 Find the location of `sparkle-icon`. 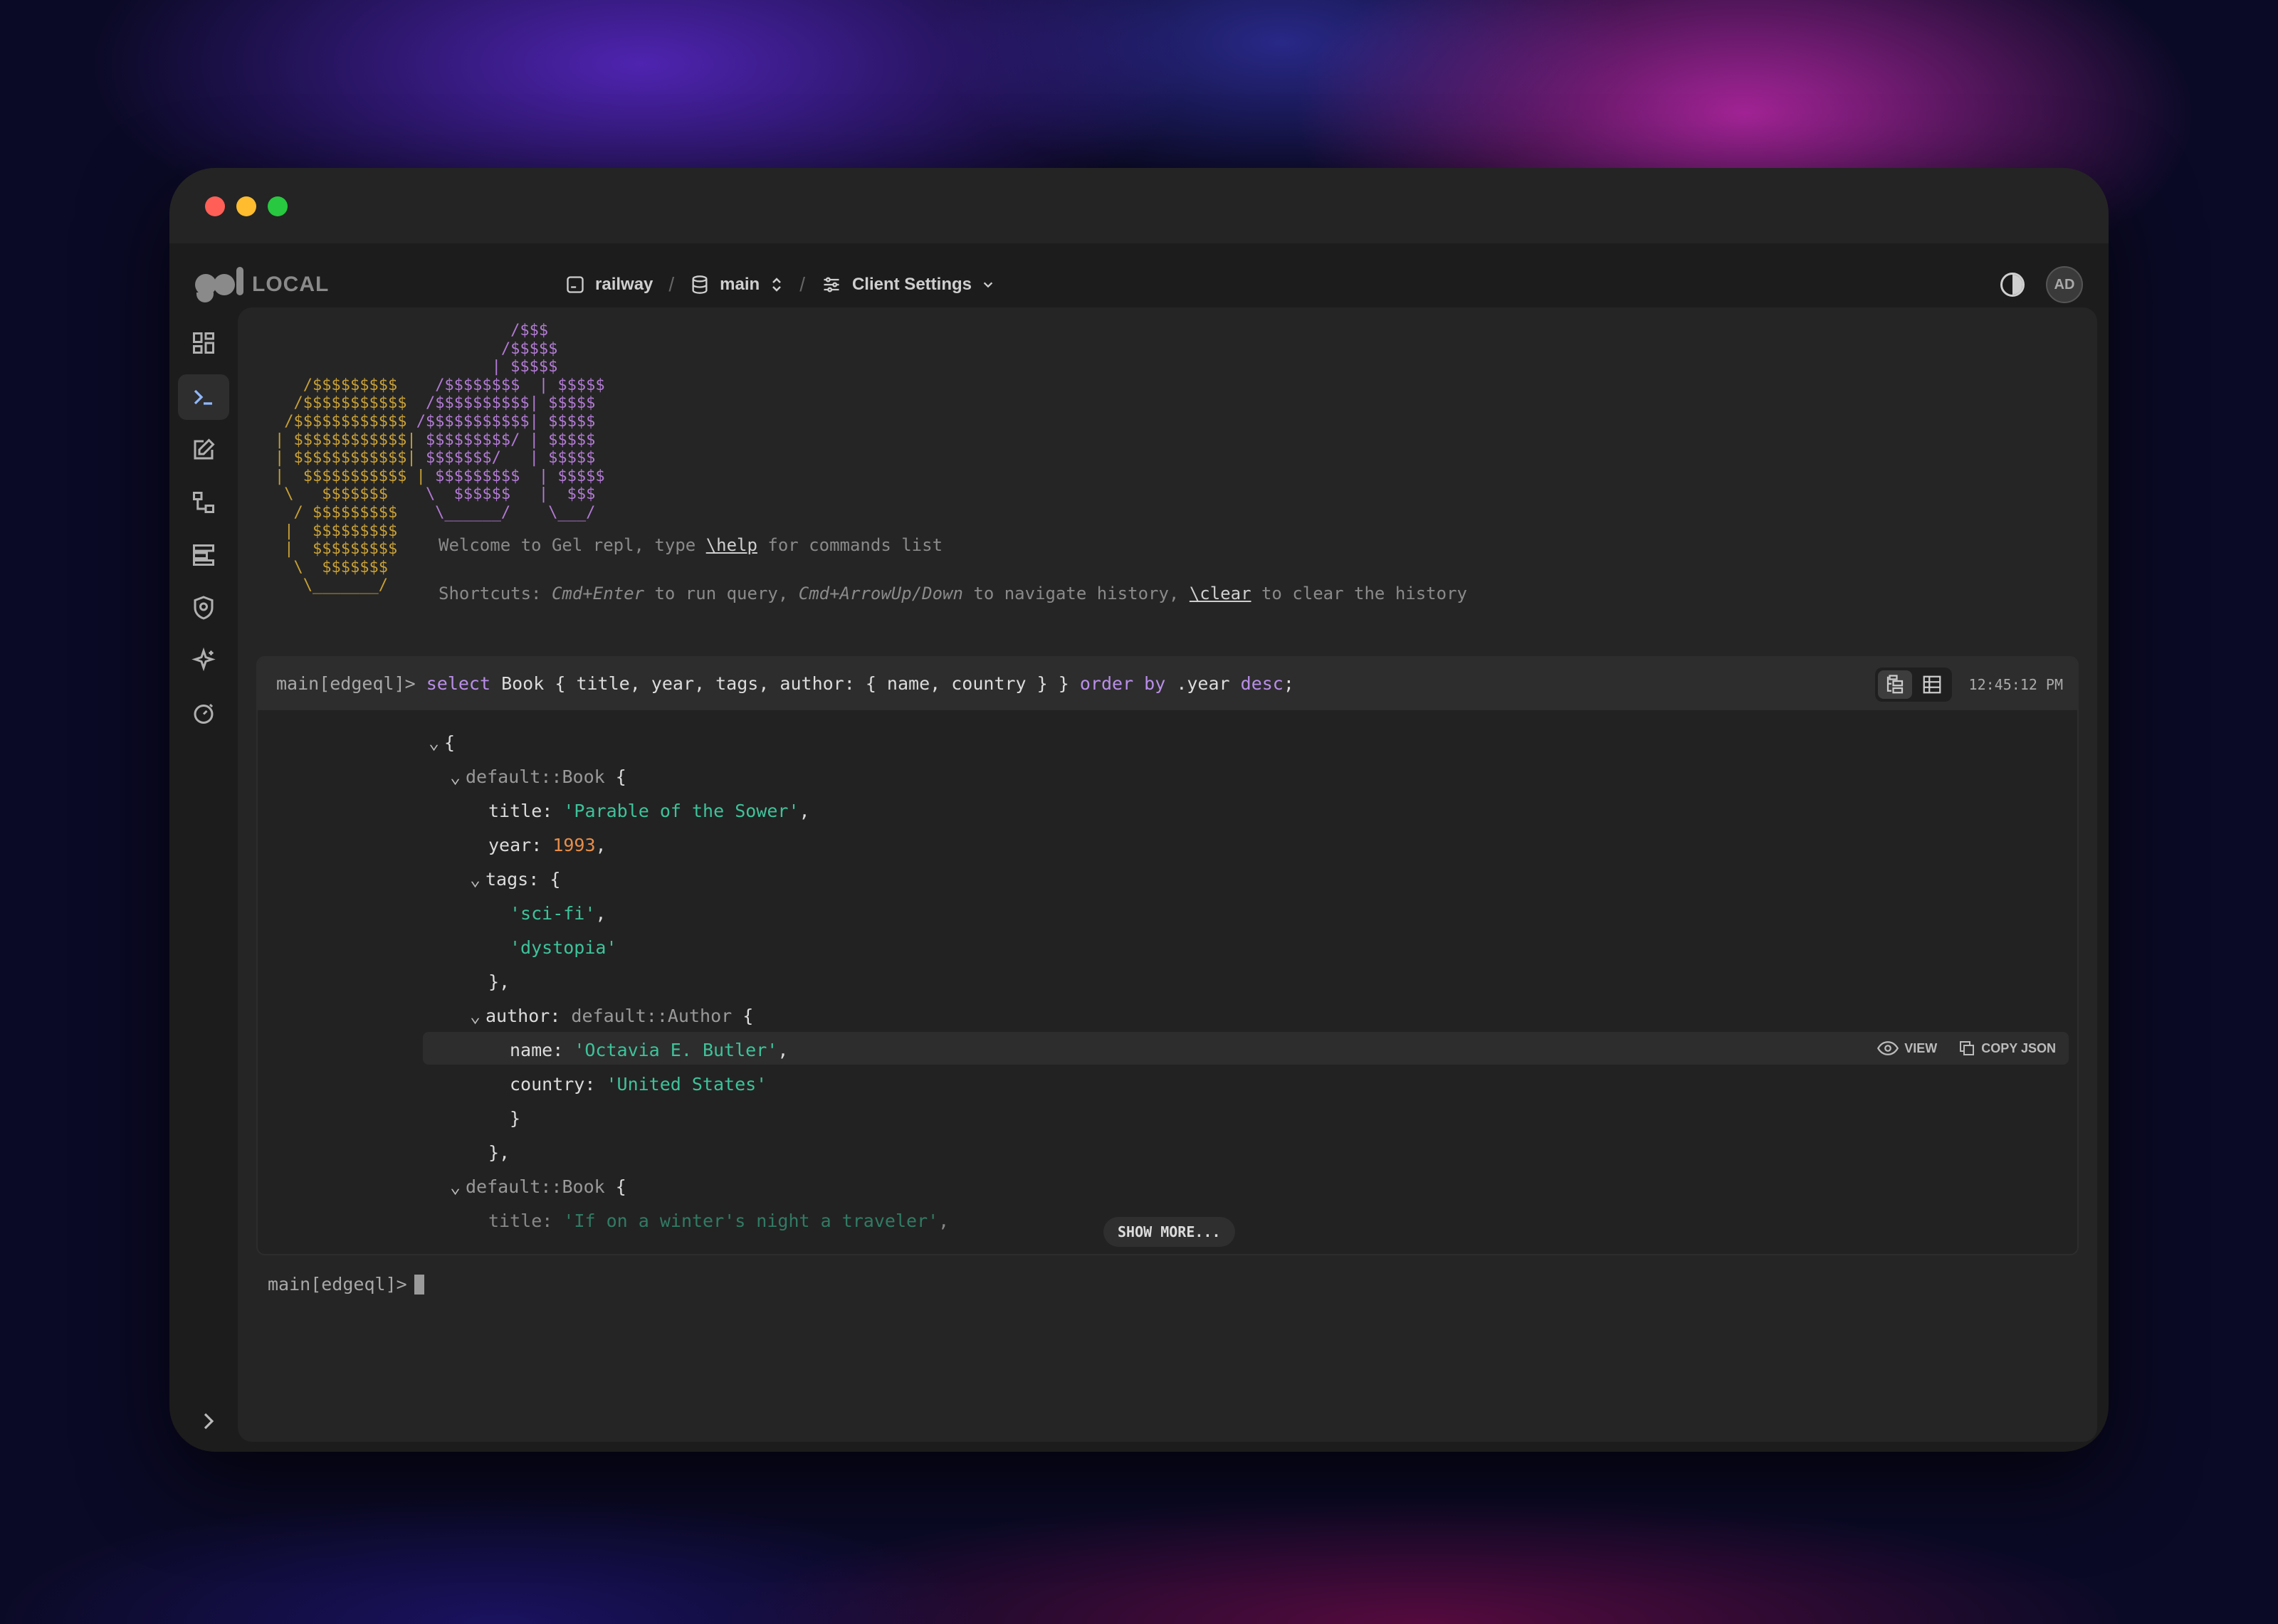

sparkle-icon is located at coordinates (203, 660).